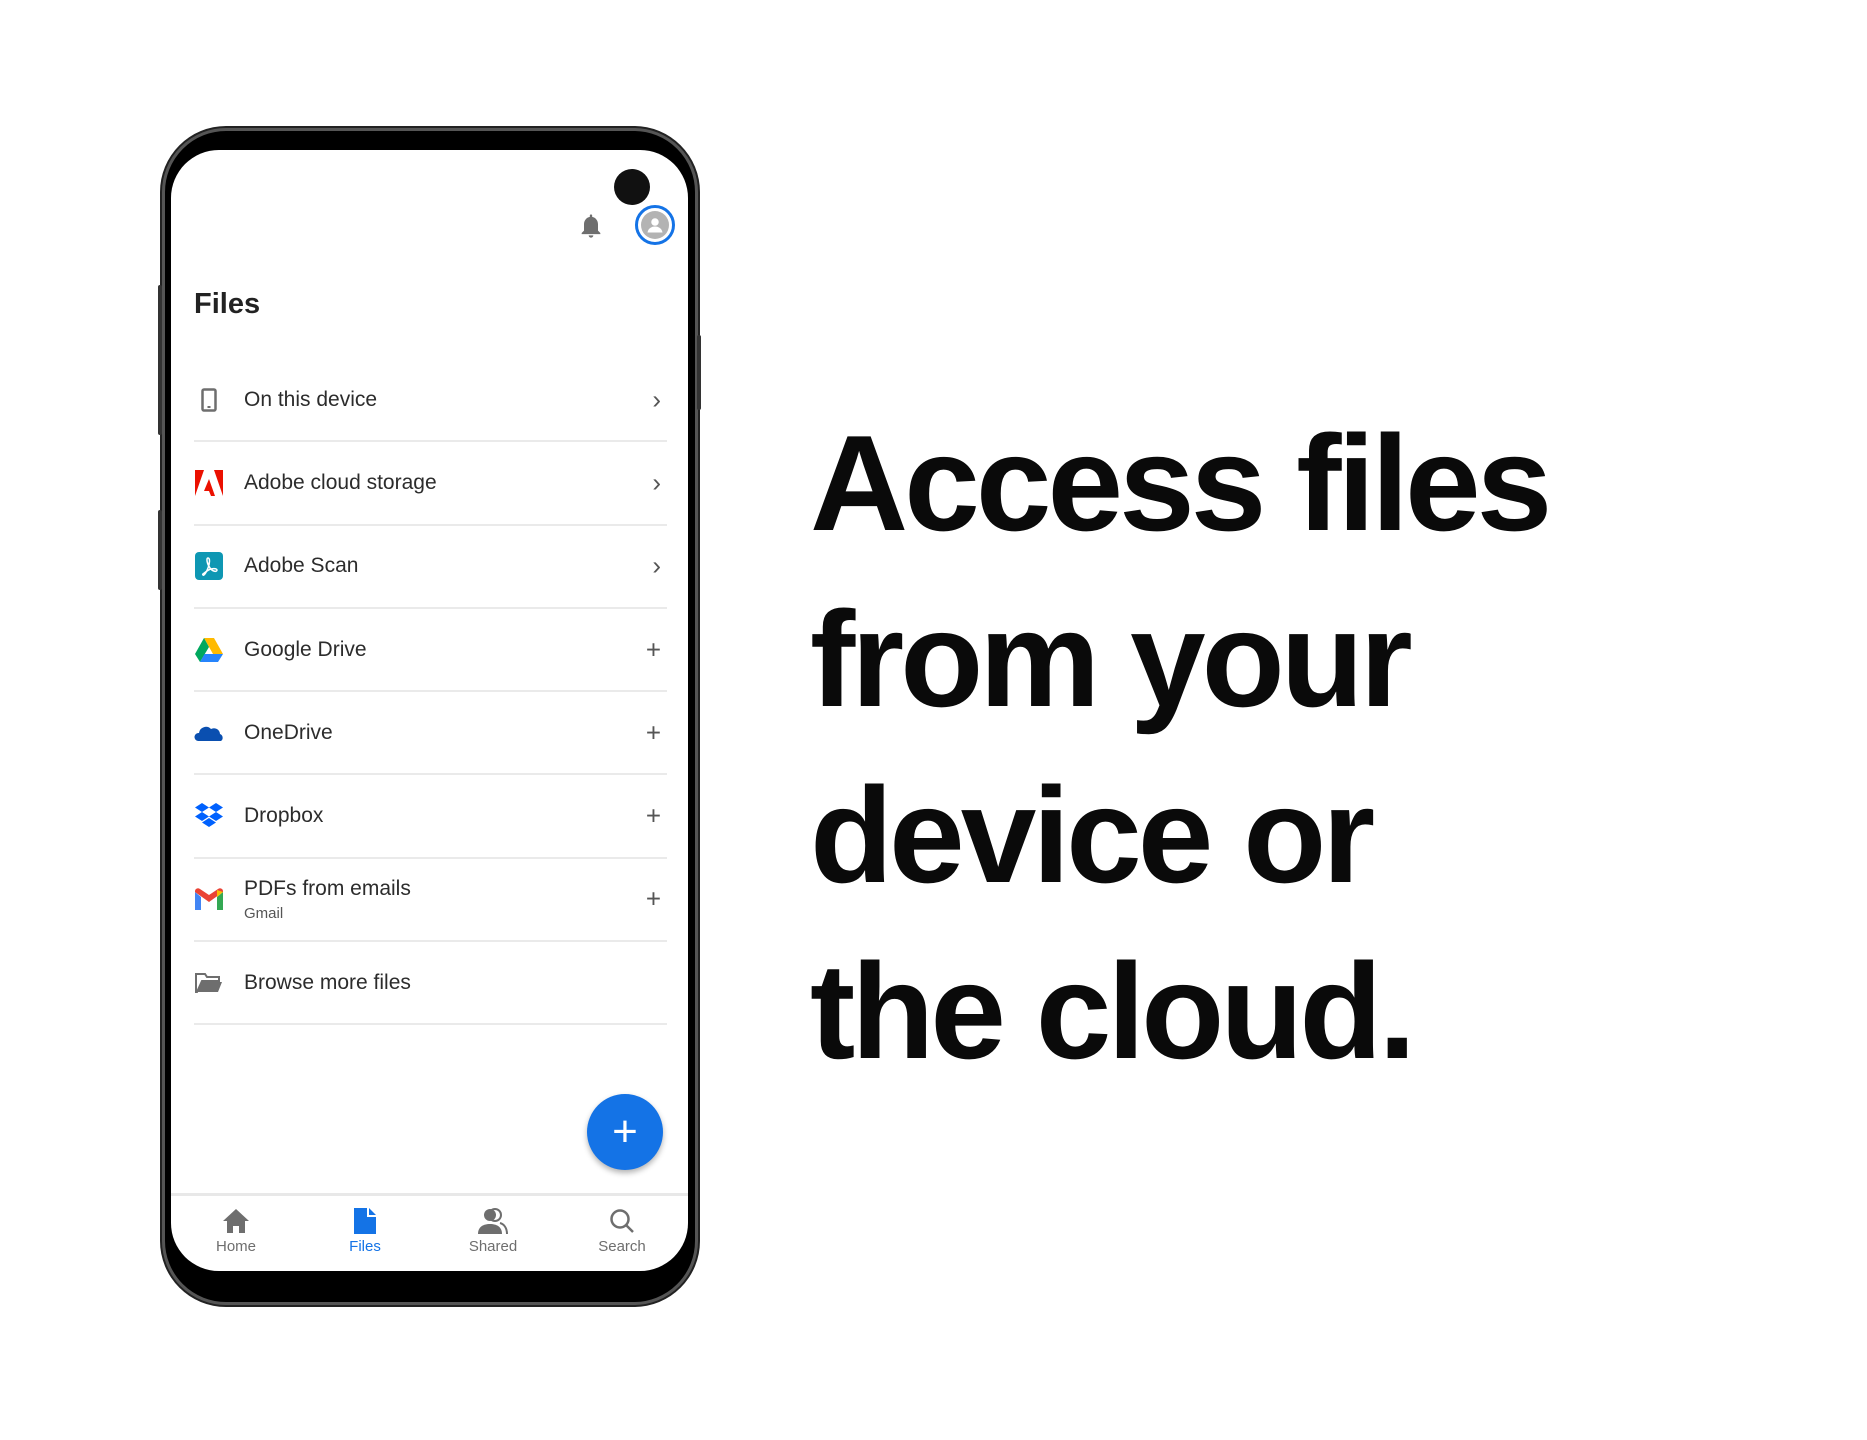  What do you see at coordinates (430, 567) in the screenshot?
I see `list-item-adobe-scan: Adobe Scan ›` at bounding box center [430, 567].